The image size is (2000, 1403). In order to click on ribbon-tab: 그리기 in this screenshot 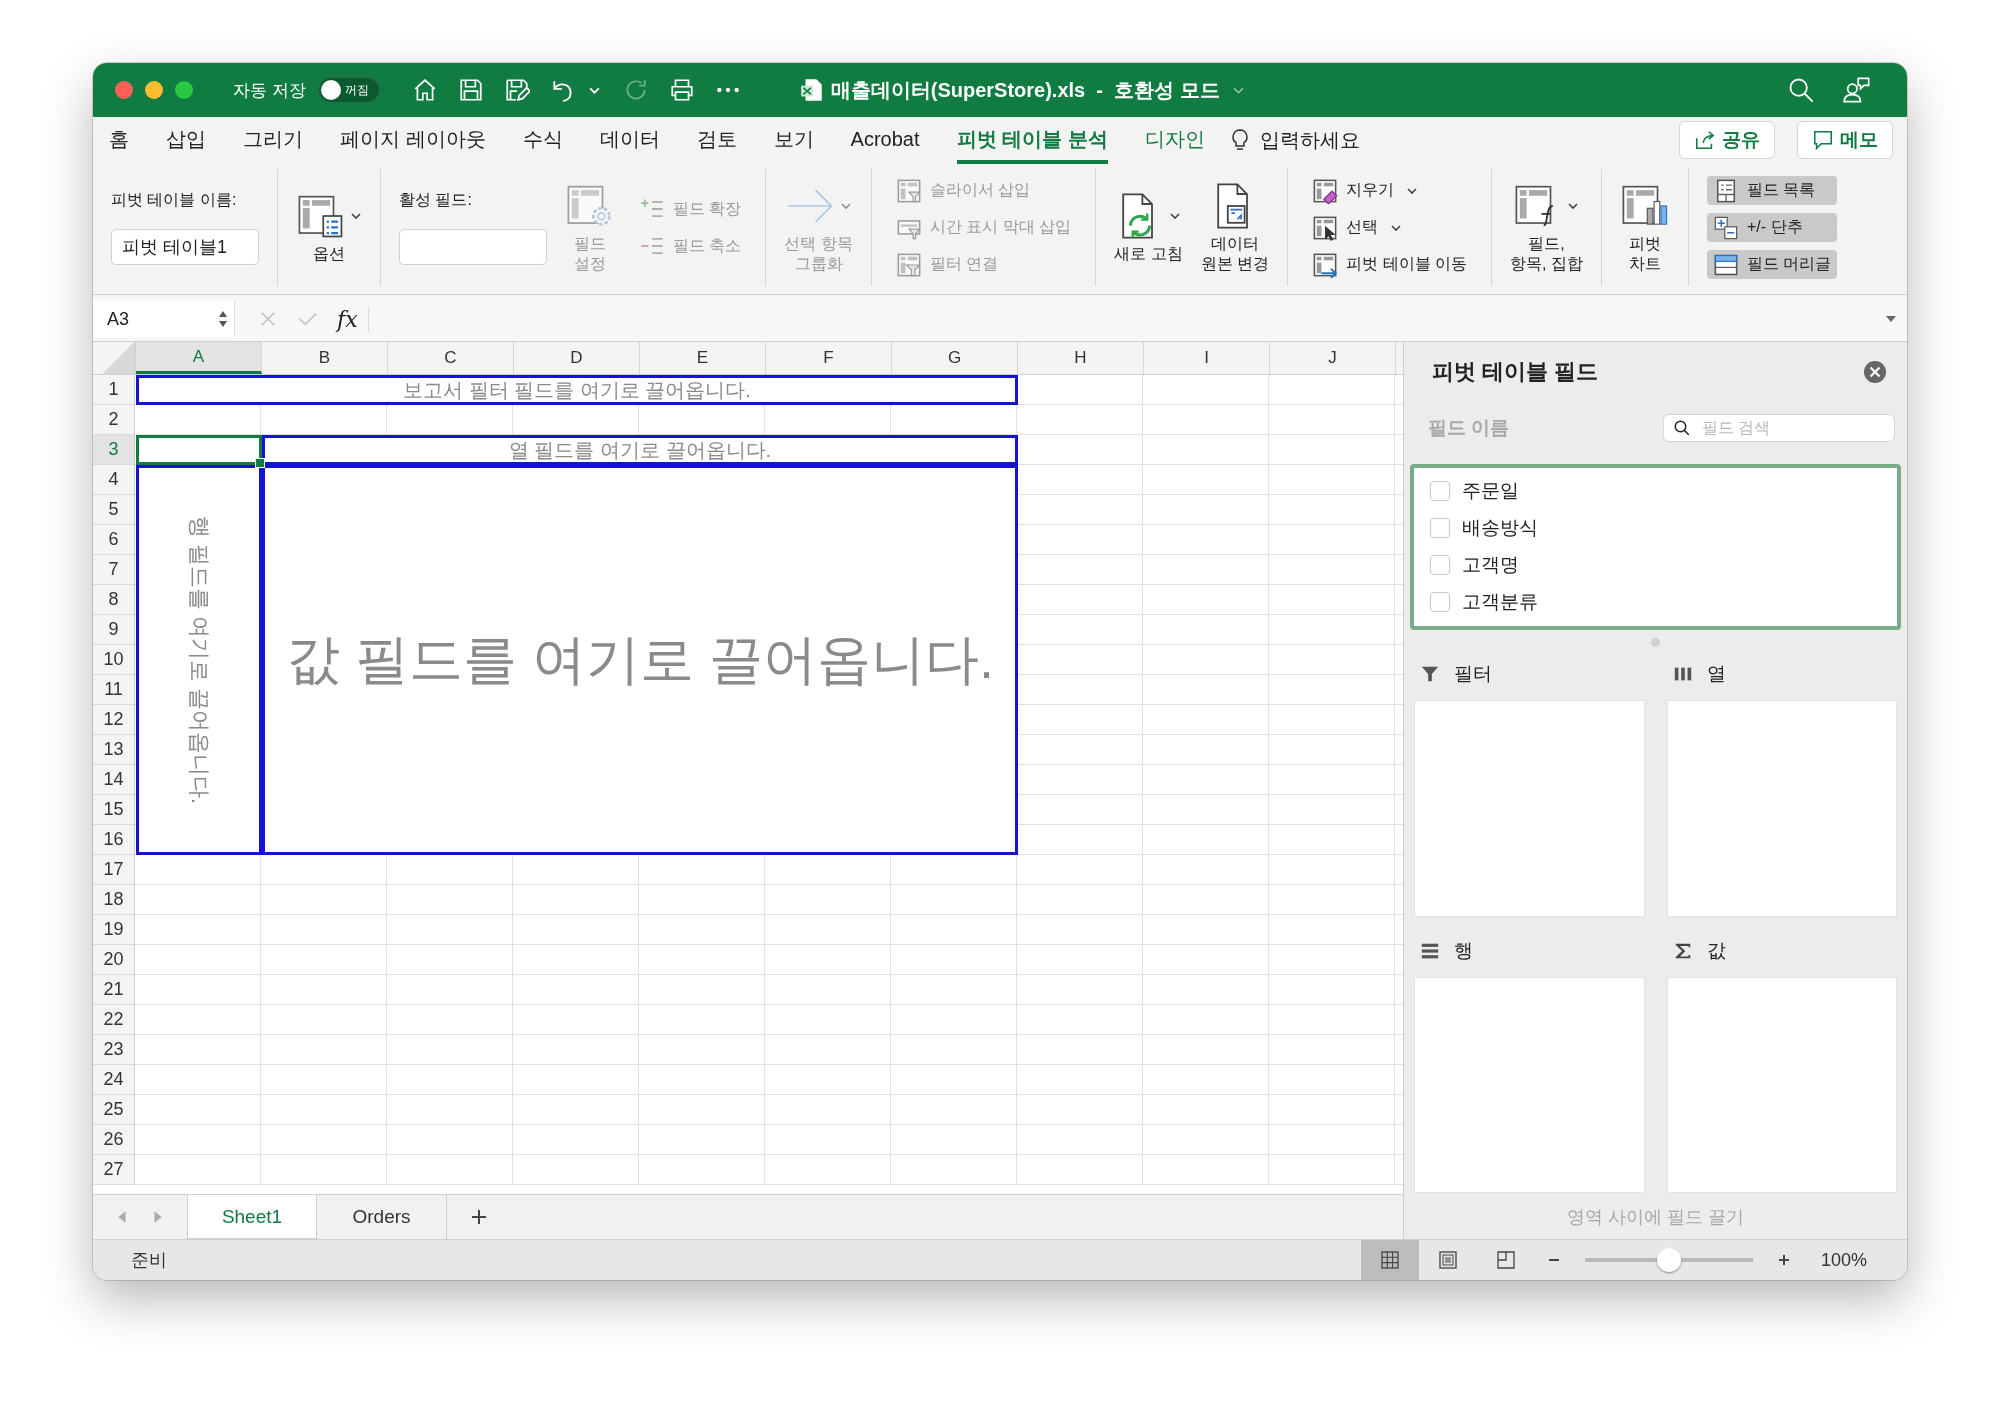, I will do `click(273, 140)`.